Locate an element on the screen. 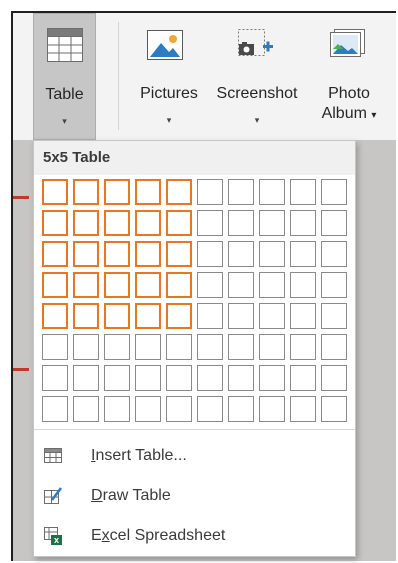 Image resolution: width=398 pixels, height=563 pixels. slide-marker-bottom is located at coordinates (21, 369).